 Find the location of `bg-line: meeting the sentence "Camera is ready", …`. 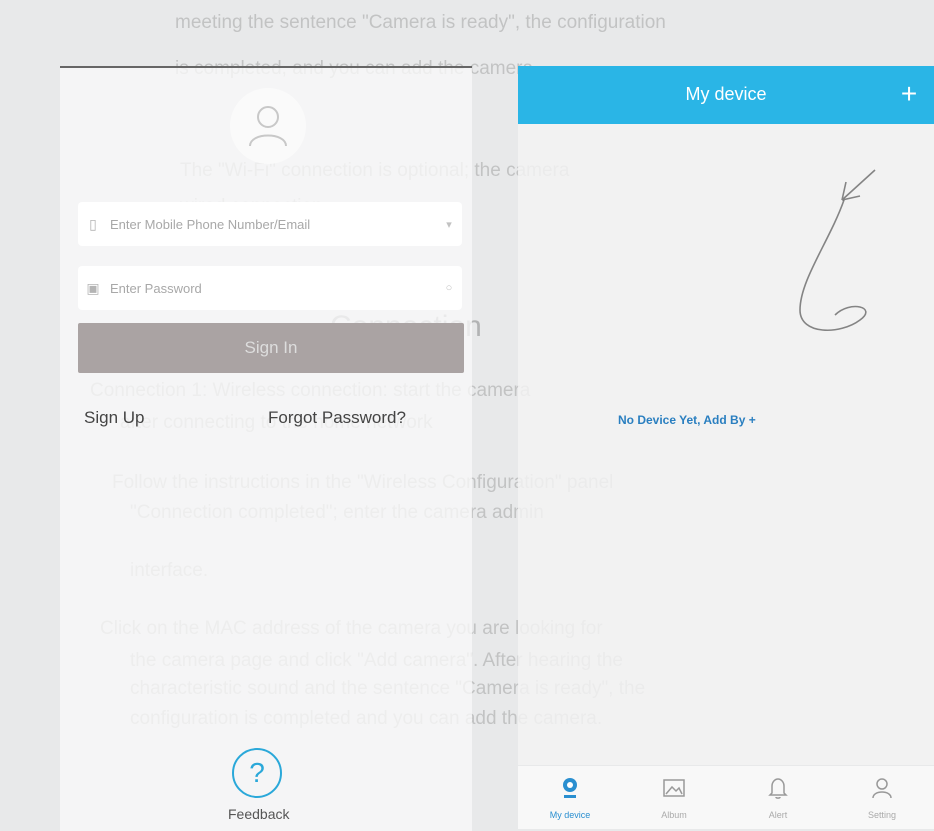

bg-line: meeting the sentence "Camera is ready", … is located at coordinates (420, 22).